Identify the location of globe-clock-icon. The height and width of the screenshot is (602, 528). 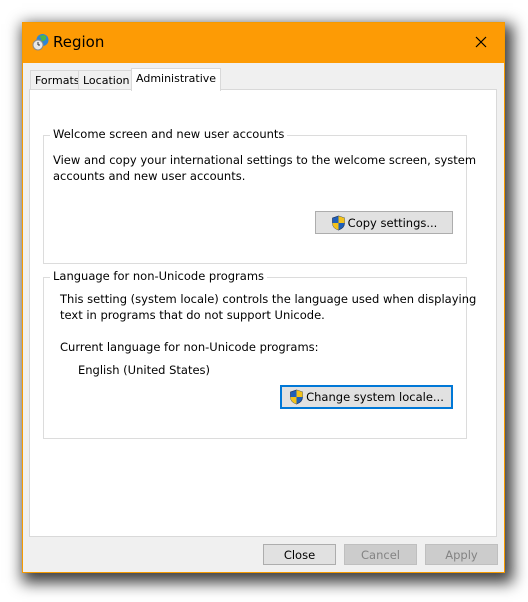
(41, 42).